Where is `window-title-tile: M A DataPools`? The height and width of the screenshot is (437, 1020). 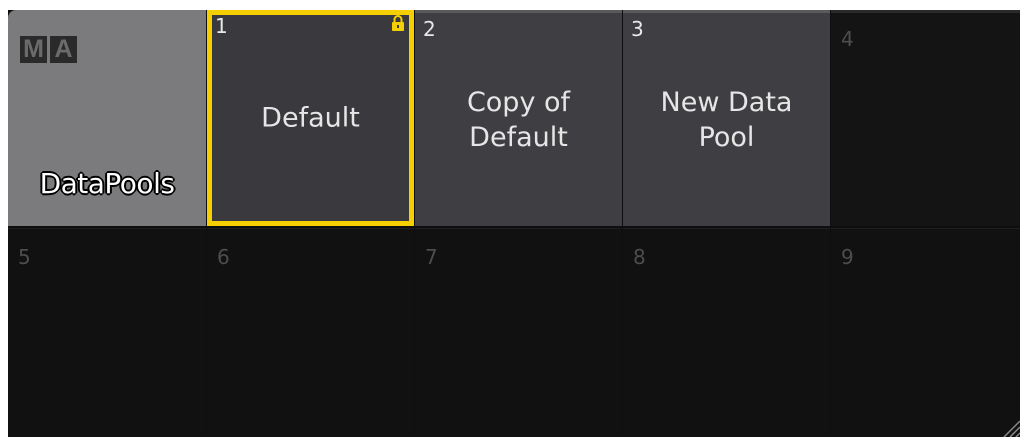 window-title-tile: M A DataPools is located at coordinates (107, 118).